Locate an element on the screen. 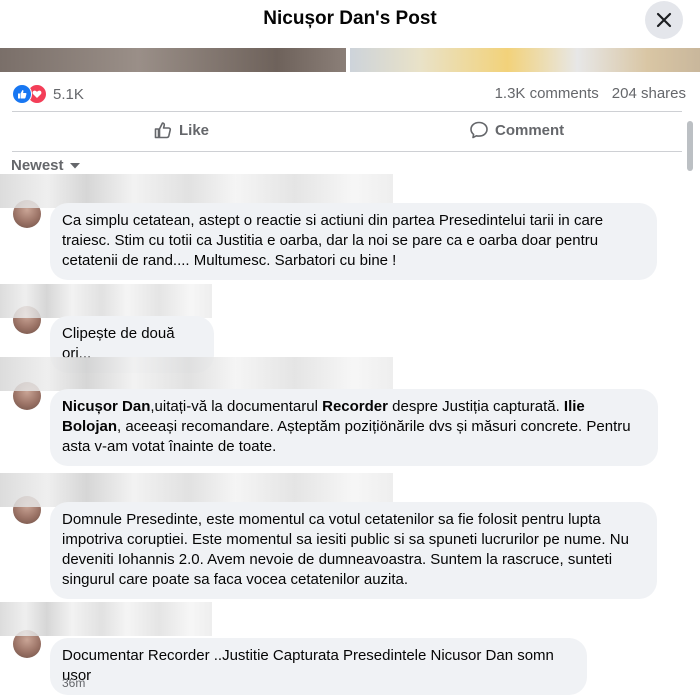 The image size is (700, 696). comment-label: Comment is located at coordinates (530, 130).